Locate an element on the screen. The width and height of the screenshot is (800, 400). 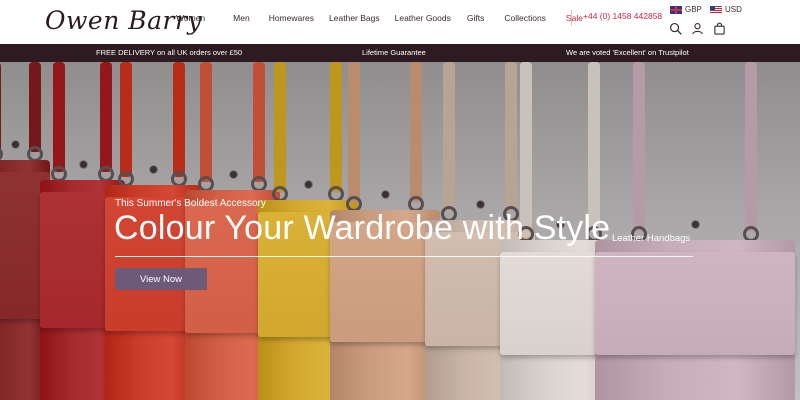
hero-kicker: This Summer's Boldest Accessory is located at coordinates (190, 203).